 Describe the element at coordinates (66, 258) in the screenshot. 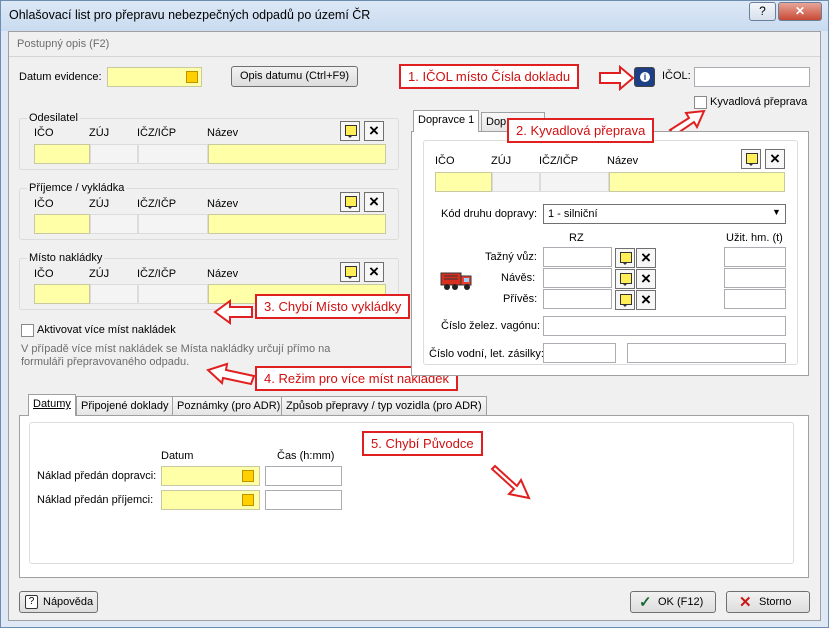

I see `misto-nakladky-title: Místo nakládky` at that location.